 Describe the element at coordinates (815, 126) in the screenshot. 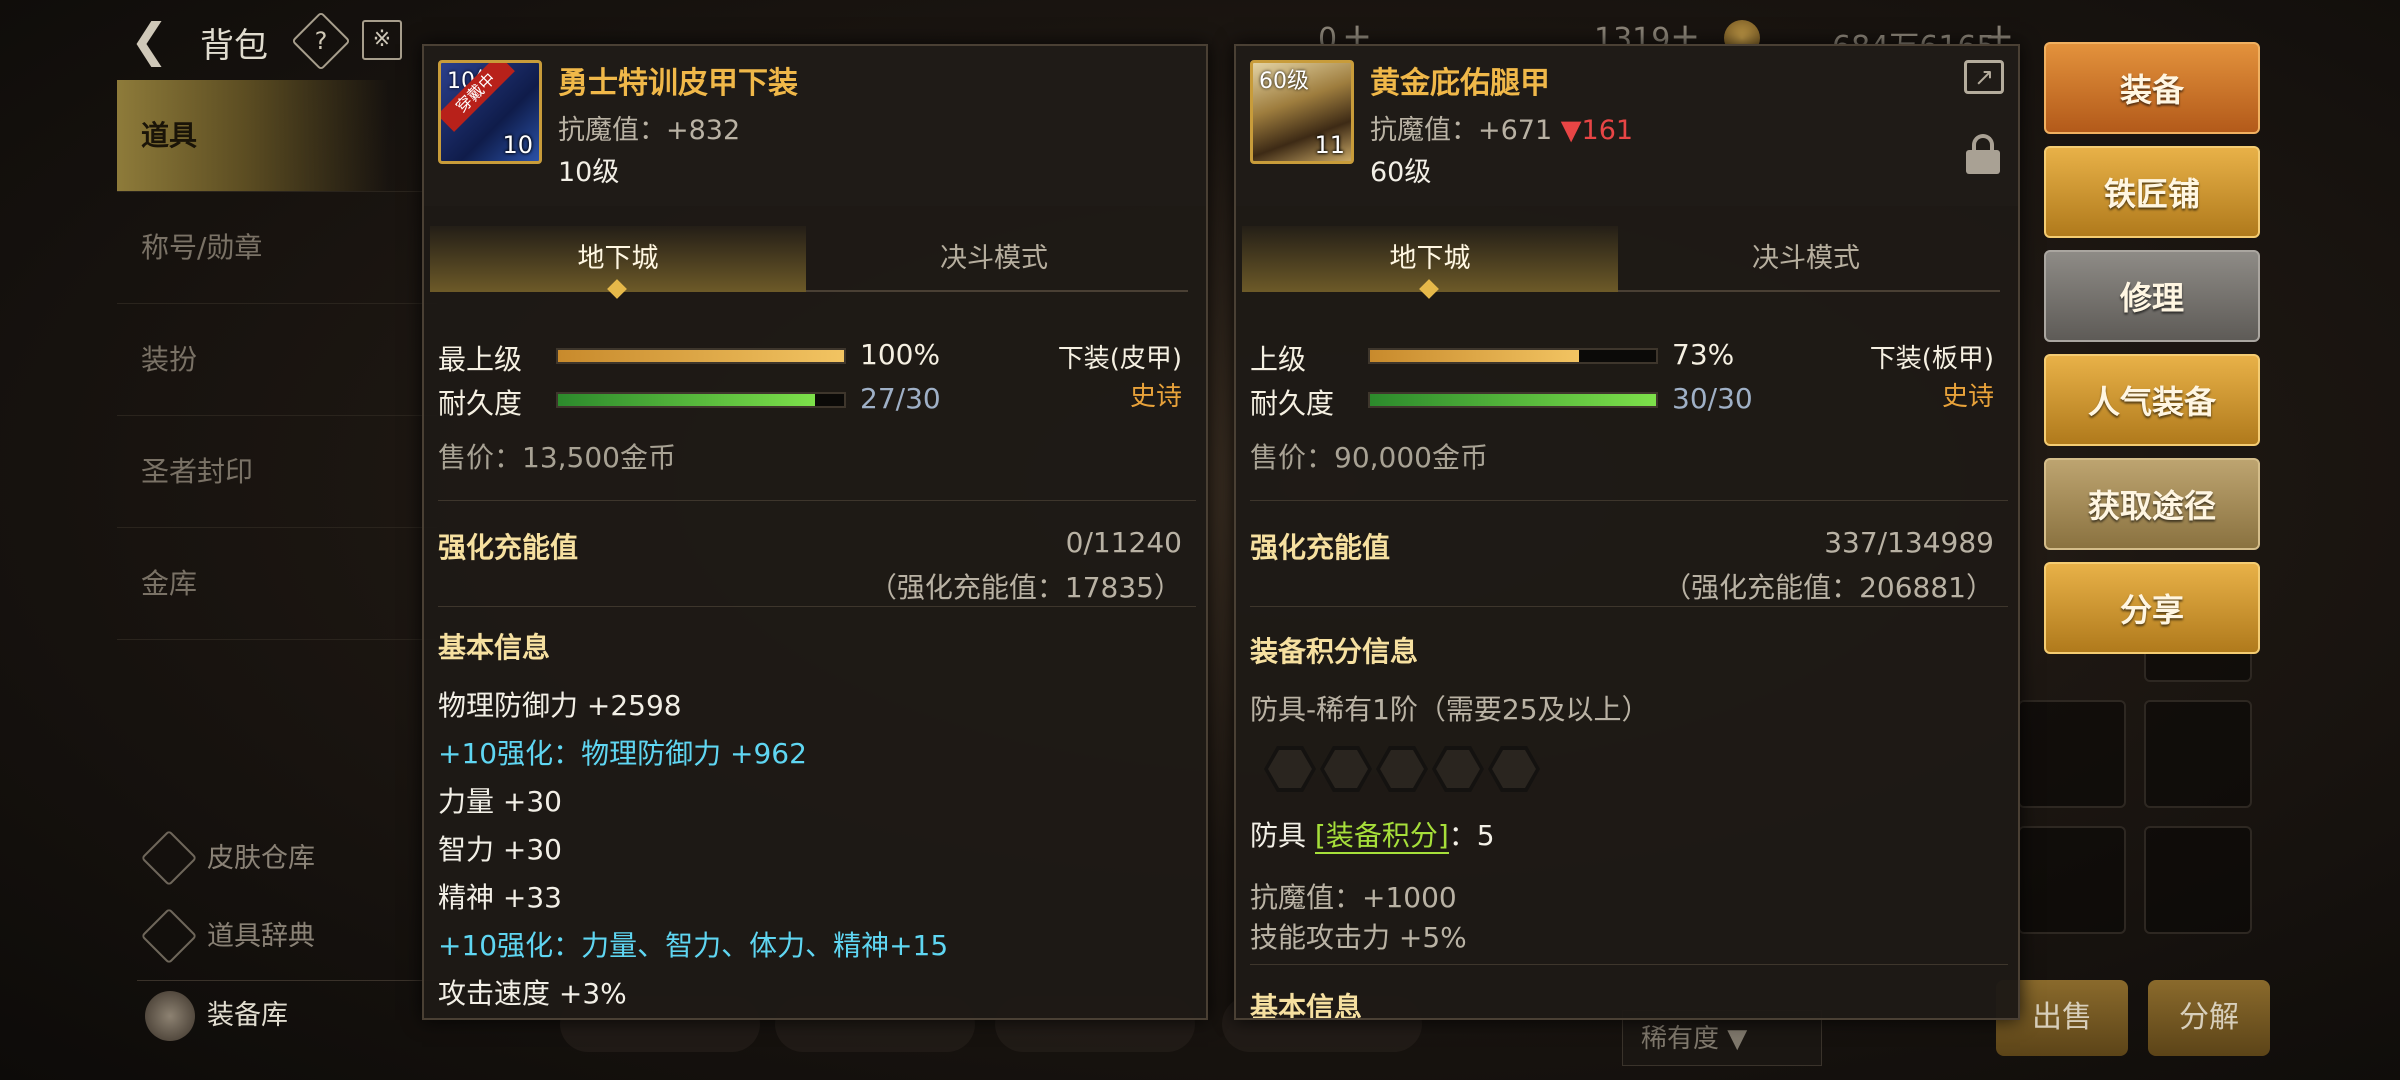

I see `item-header: 10级 穿戴中 10 勇士特训皮甲下装 抗魔值：+832 10级` at that location.